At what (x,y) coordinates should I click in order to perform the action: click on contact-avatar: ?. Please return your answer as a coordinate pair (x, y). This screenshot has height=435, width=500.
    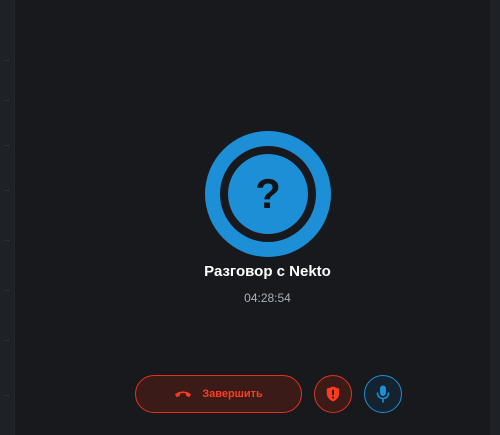
    Looking at the image, I should click on (268, 194).